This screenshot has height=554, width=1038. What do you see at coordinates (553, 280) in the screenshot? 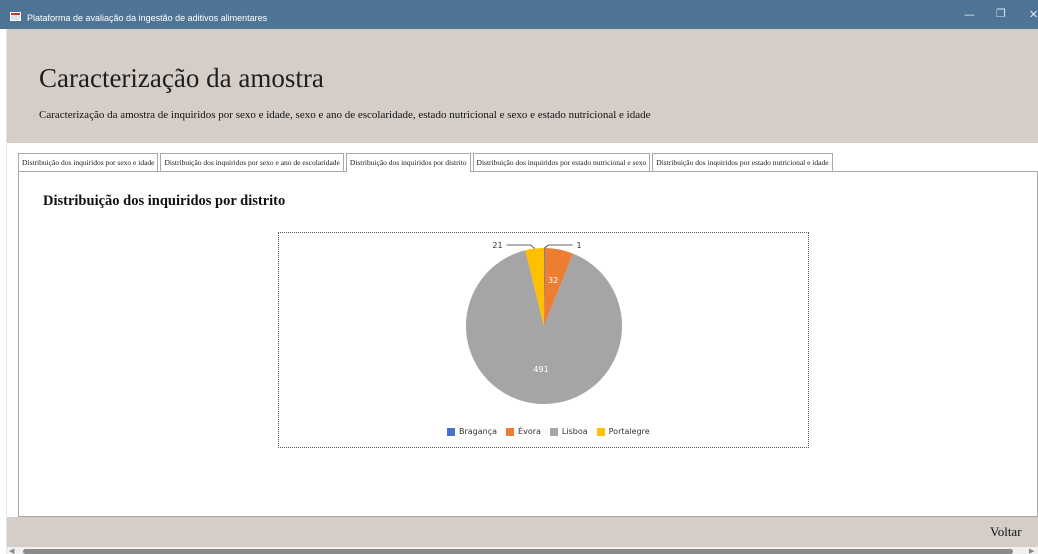
I see `data-label: 32` at bounding box center [553, 280].